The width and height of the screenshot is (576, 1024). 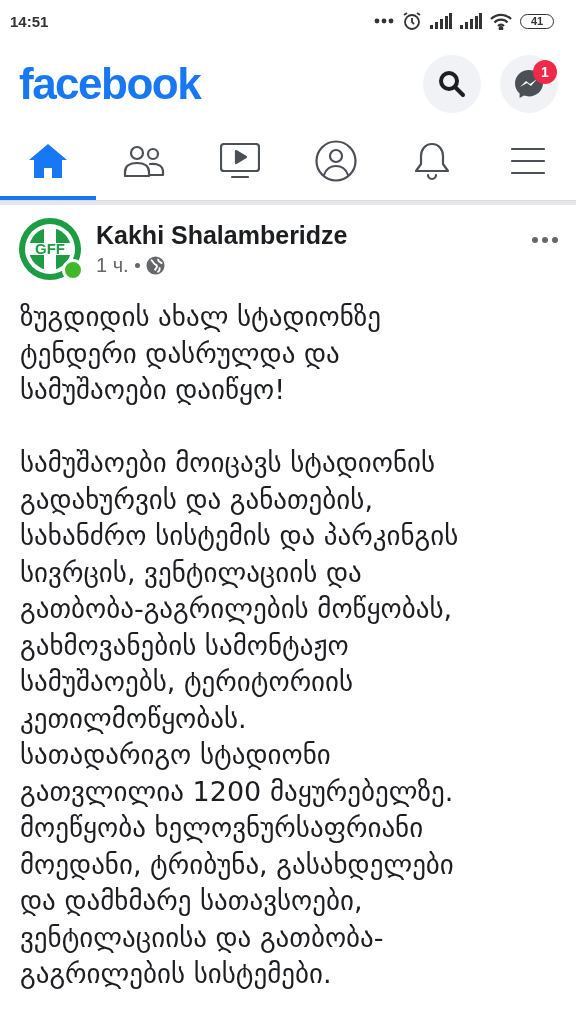 I want to click on post-time: 1 ч., so click(x=112, y=265).